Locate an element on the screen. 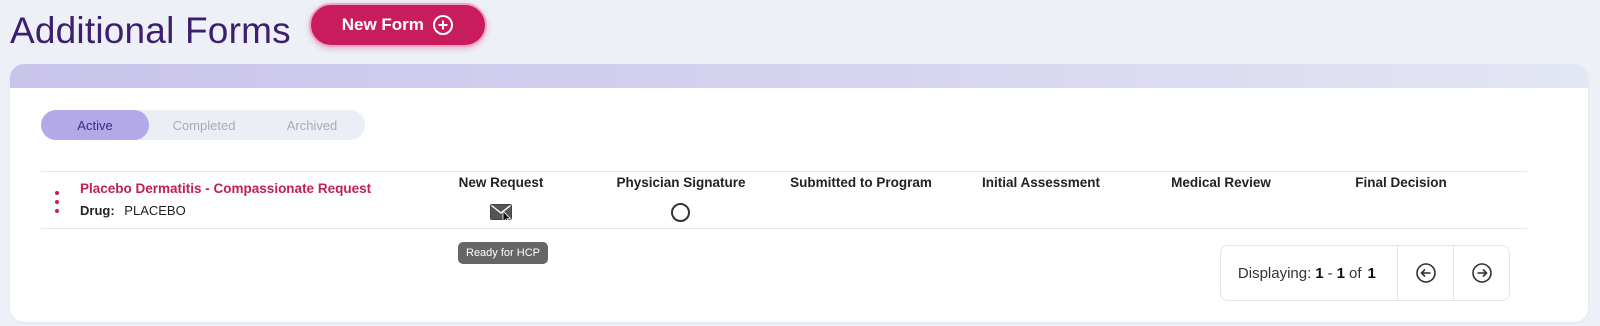  new-form-label: New Form is located at coordinates (382, 24).